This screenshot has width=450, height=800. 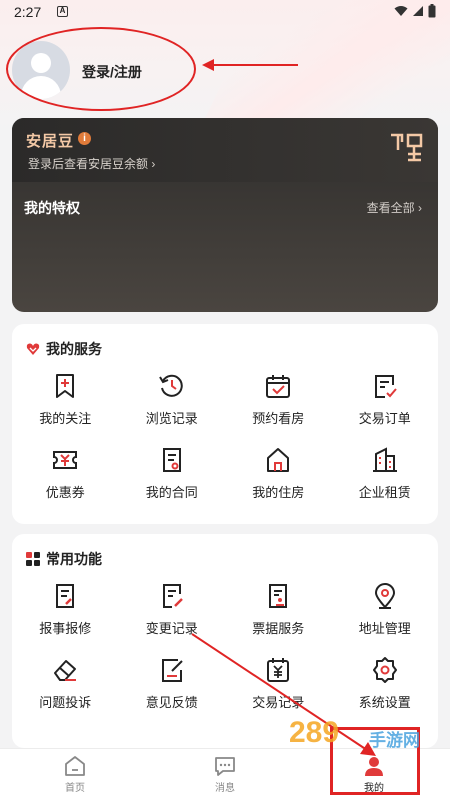 I want to click on bean-title: 安居豆, so click(x=50, y=141).